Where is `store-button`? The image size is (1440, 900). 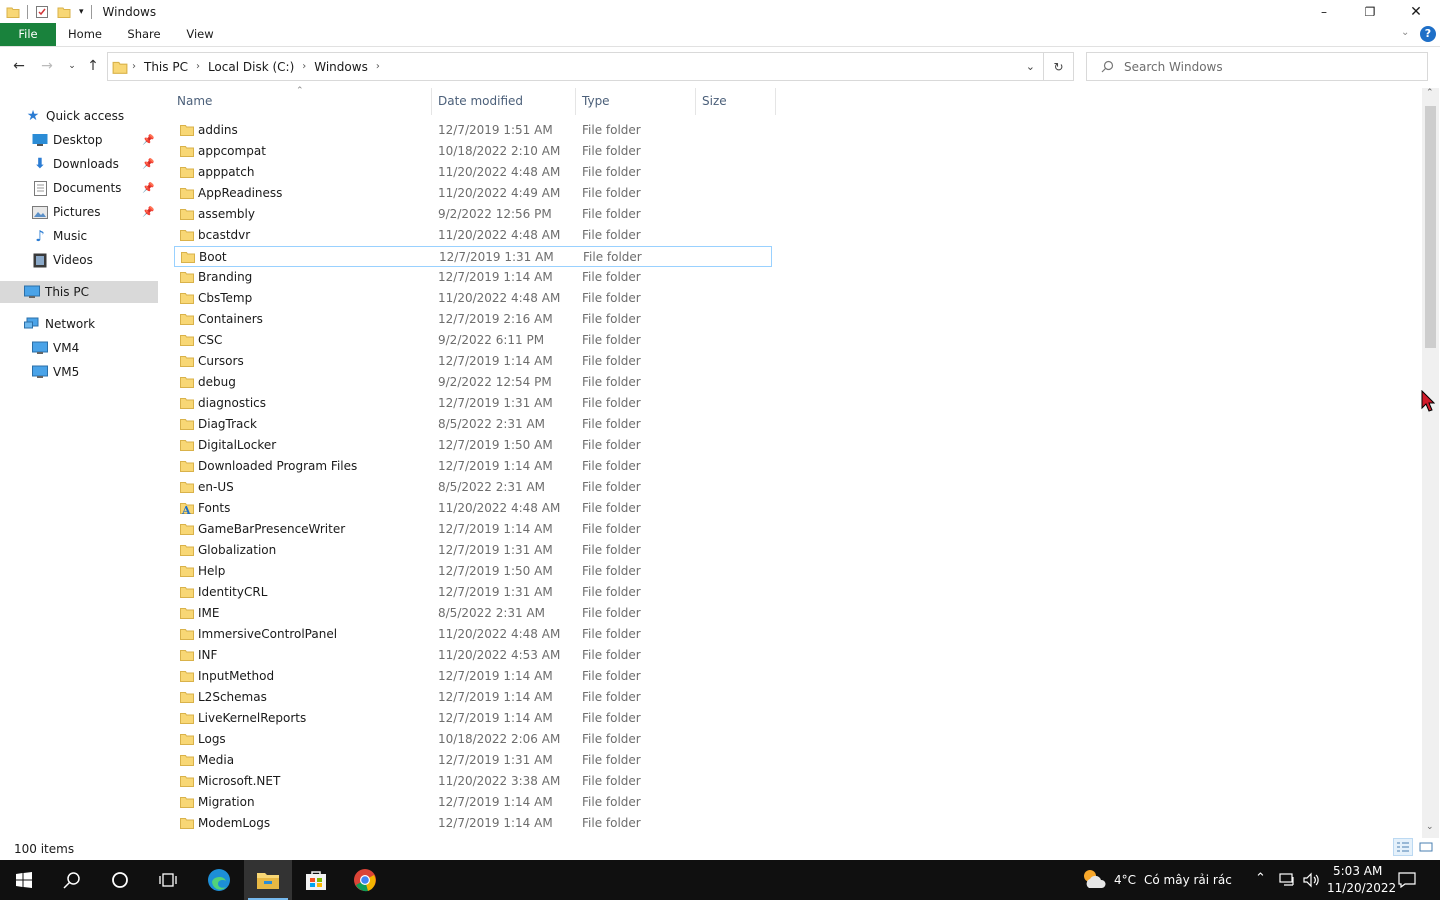
store-button is located at coordinates (316, 880).